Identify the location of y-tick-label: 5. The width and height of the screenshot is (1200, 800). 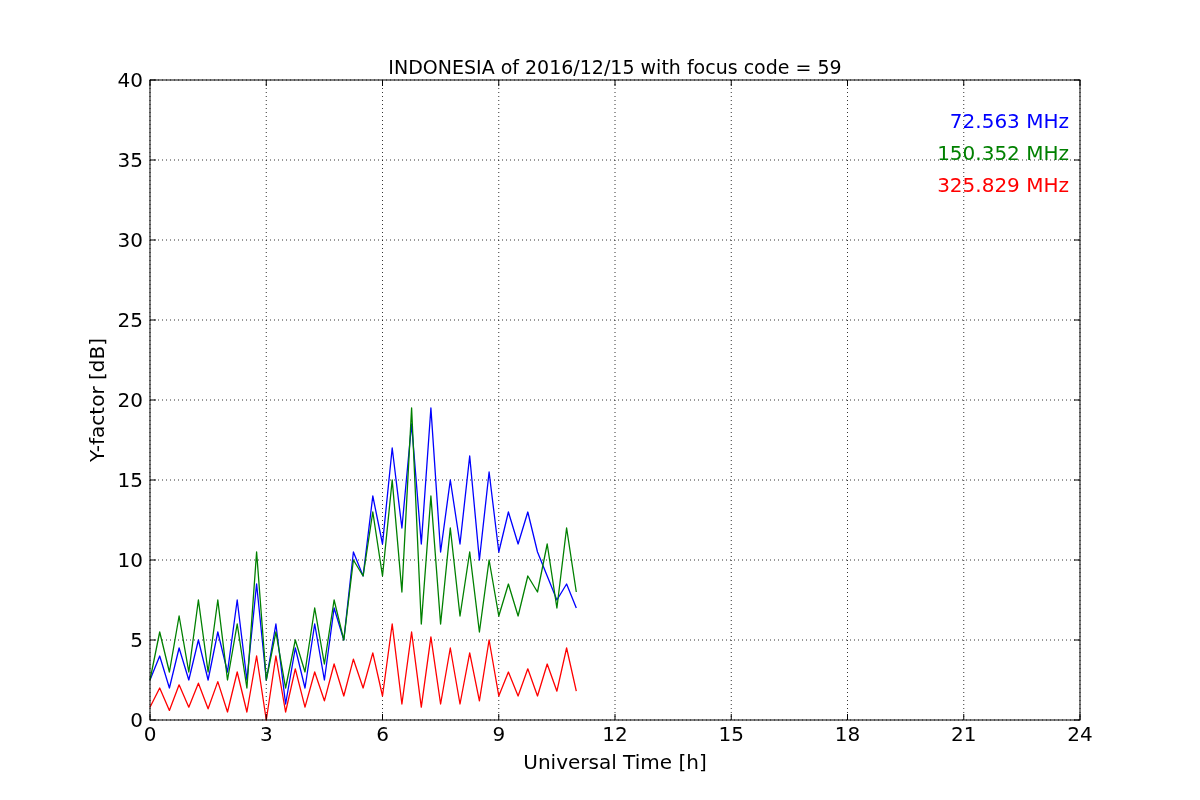
(136, 640).